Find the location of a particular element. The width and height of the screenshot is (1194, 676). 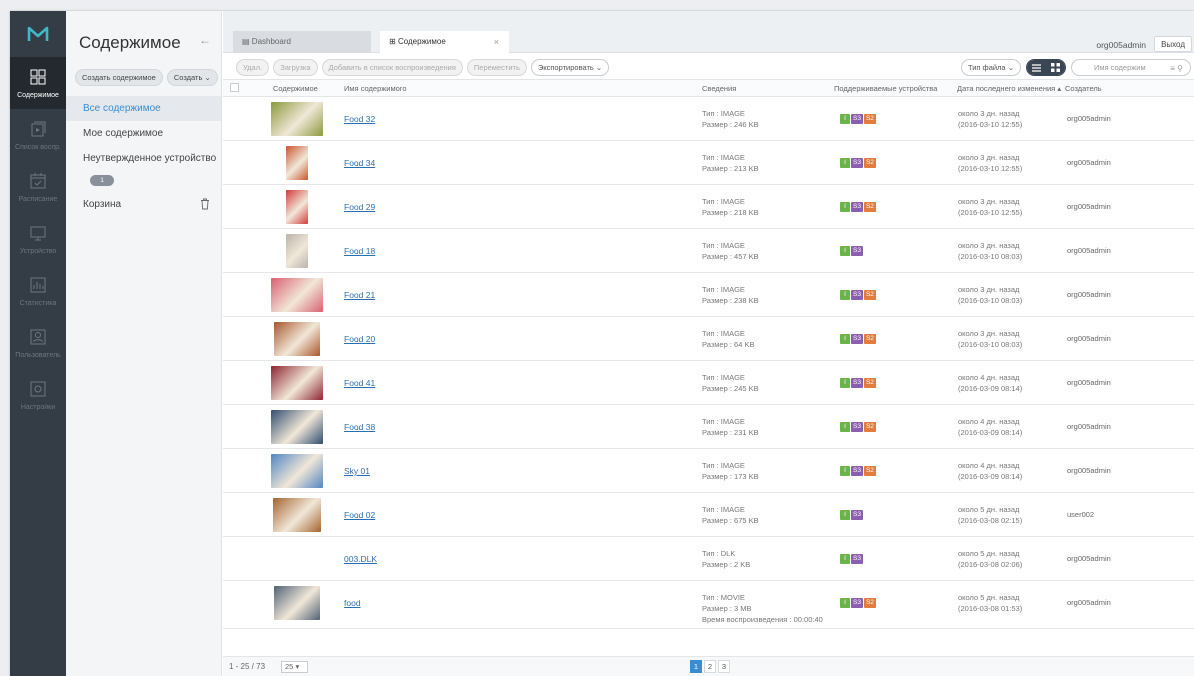

rail-item-content: Содержимое is located at coordinates (38, 83).